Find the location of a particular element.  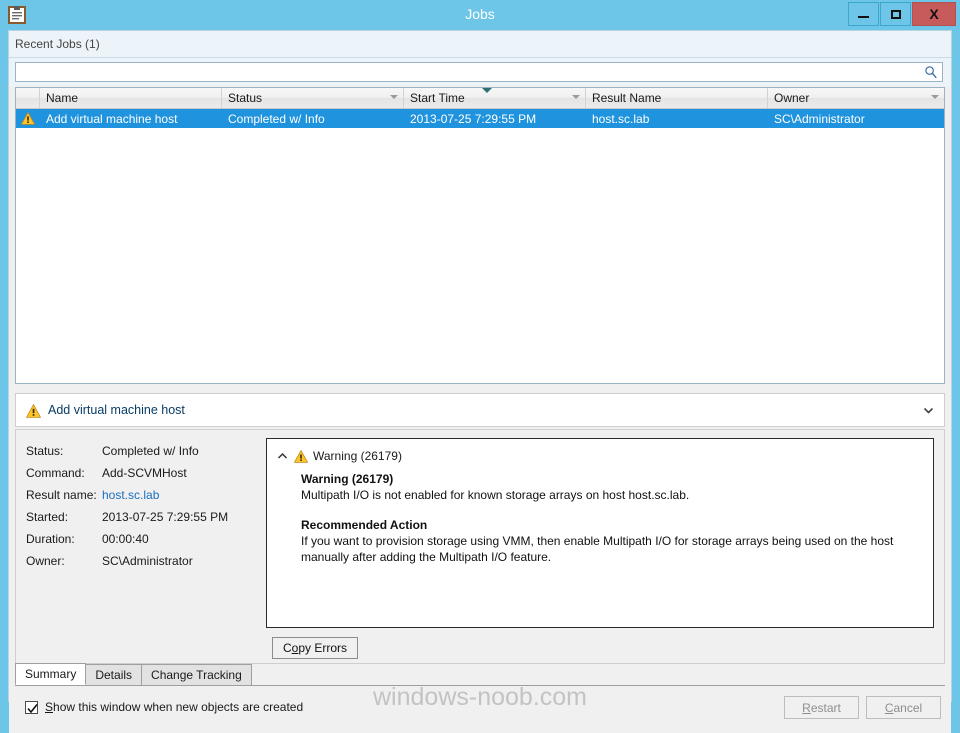

footer-buttons: Restart Cancel is located at coordinates (859, 707).